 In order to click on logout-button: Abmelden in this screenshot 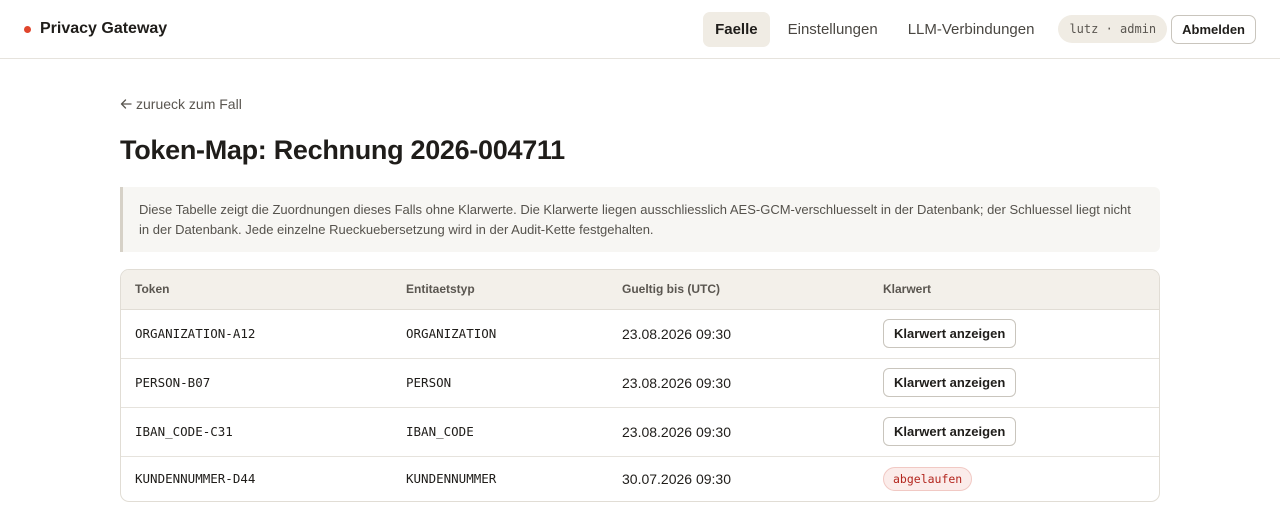, I will do `click(1213, 29)`.